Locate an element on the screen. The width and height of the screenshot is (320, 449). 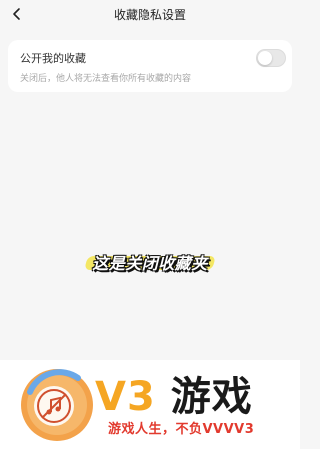
setting-label: 公开我的收藏 is located at coordinates (53, 58).